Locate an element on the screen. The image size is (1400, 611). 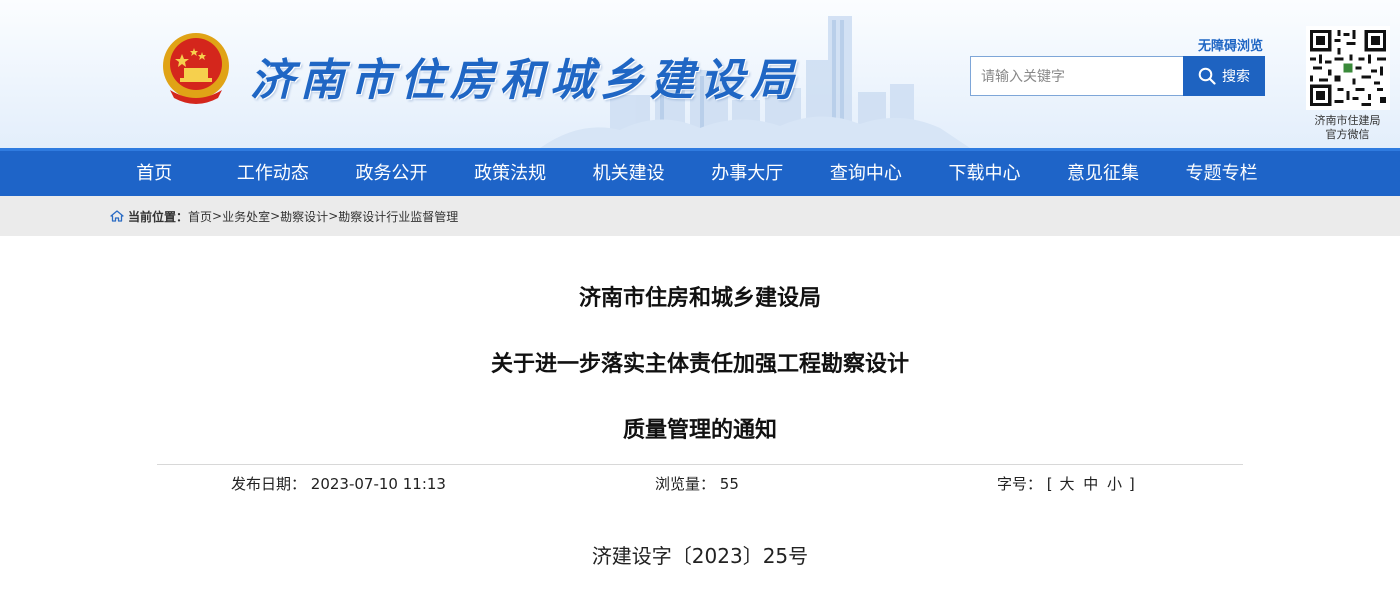
nav-item-opinion-collection: 意见征集 is located at coordinates (1103, 173).